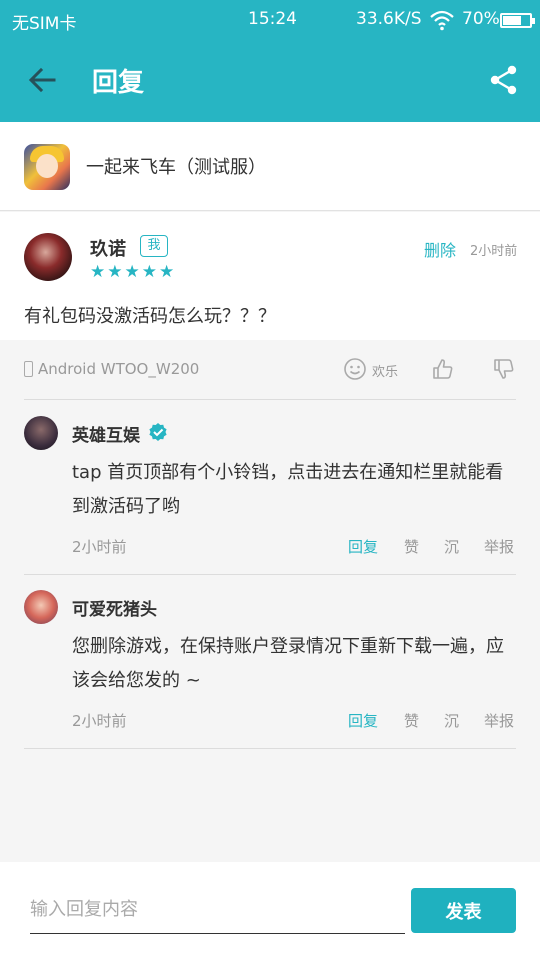 The image size is (540, 960). Describe the element at coordinates (44, 24) in the screenshot. I see `carrier-label: 无SIM卡` at that location.